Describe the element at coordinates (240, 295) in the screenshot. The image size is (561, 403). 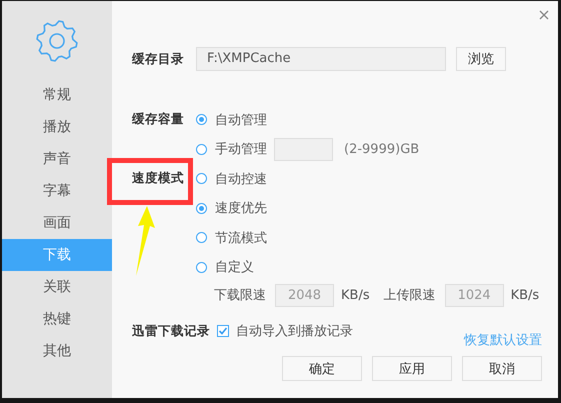
I see `limit-label: 下载限速` at that location.